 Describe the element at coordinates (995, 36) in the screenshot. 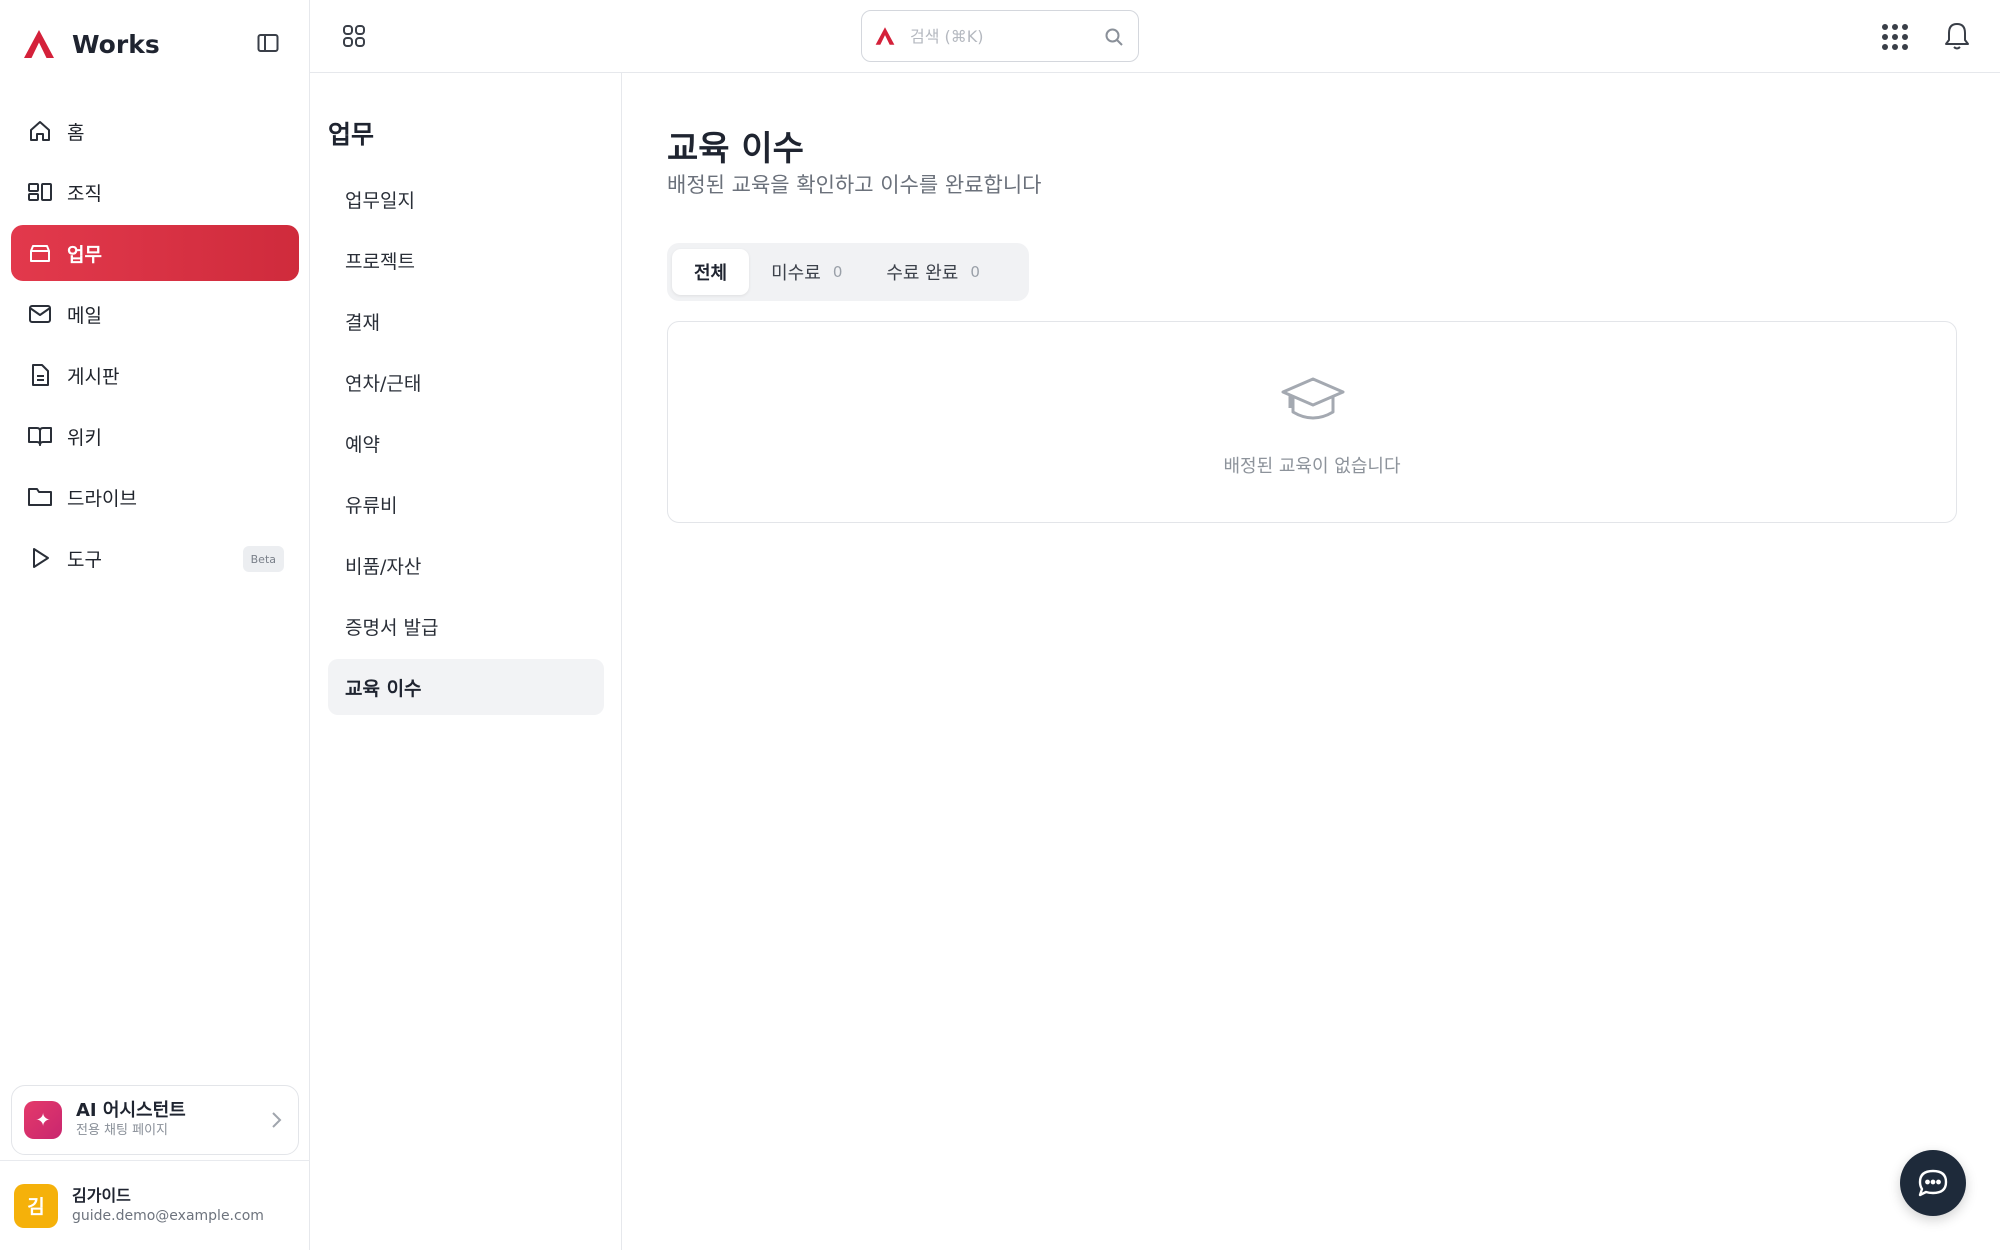

I see `search-input` at that location.